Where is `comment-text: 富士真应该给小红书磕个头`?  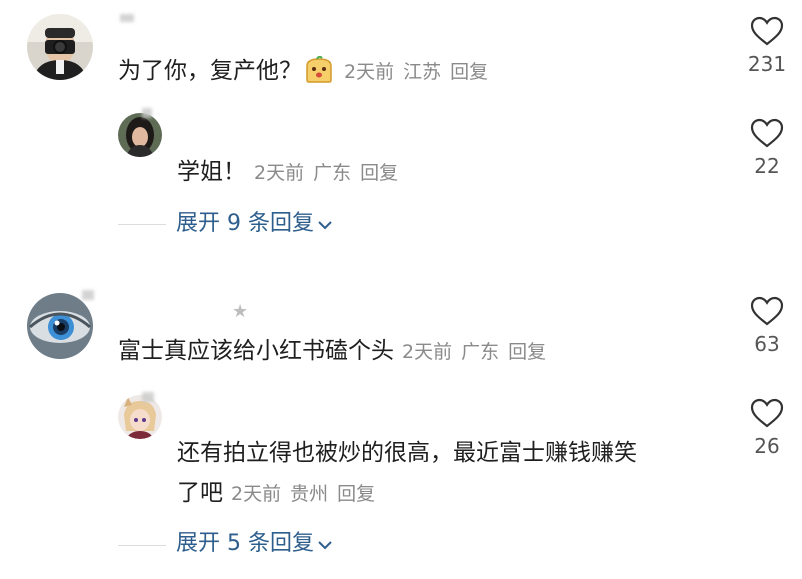
comment-text: 富士真应该给小红书磕个头 is located at coordinates (256, 351).